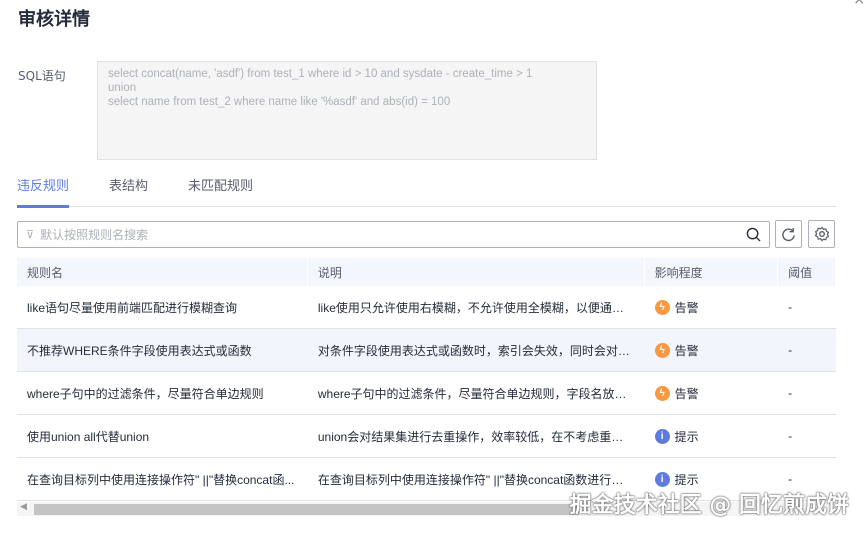  I want to click on tab-unmatched-rules: 未匹配规则, so click(220, 191).